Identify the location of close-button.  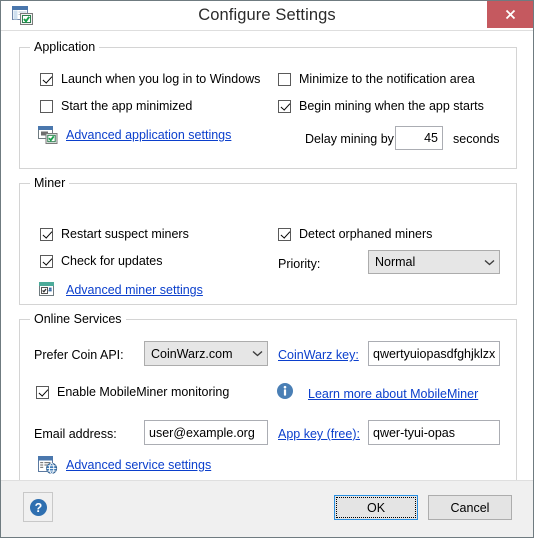
(510, 14).